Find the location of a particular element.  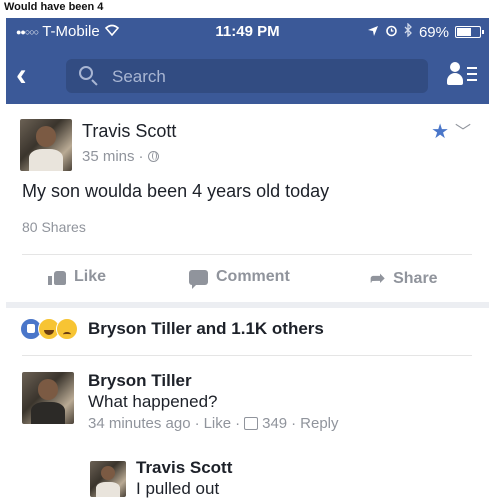

status-bar: ●●○○○ T-Mobile 11:49 PM 69% is located at coordinates (247, 32).